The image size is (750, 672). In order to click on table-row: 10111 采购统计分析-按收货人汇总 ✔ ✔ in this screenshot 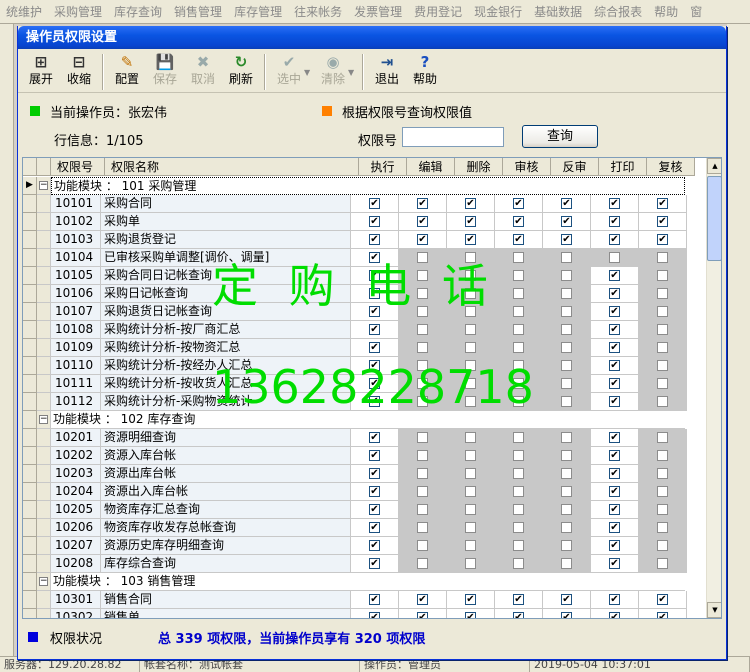, I will do `click(355, 384)`.